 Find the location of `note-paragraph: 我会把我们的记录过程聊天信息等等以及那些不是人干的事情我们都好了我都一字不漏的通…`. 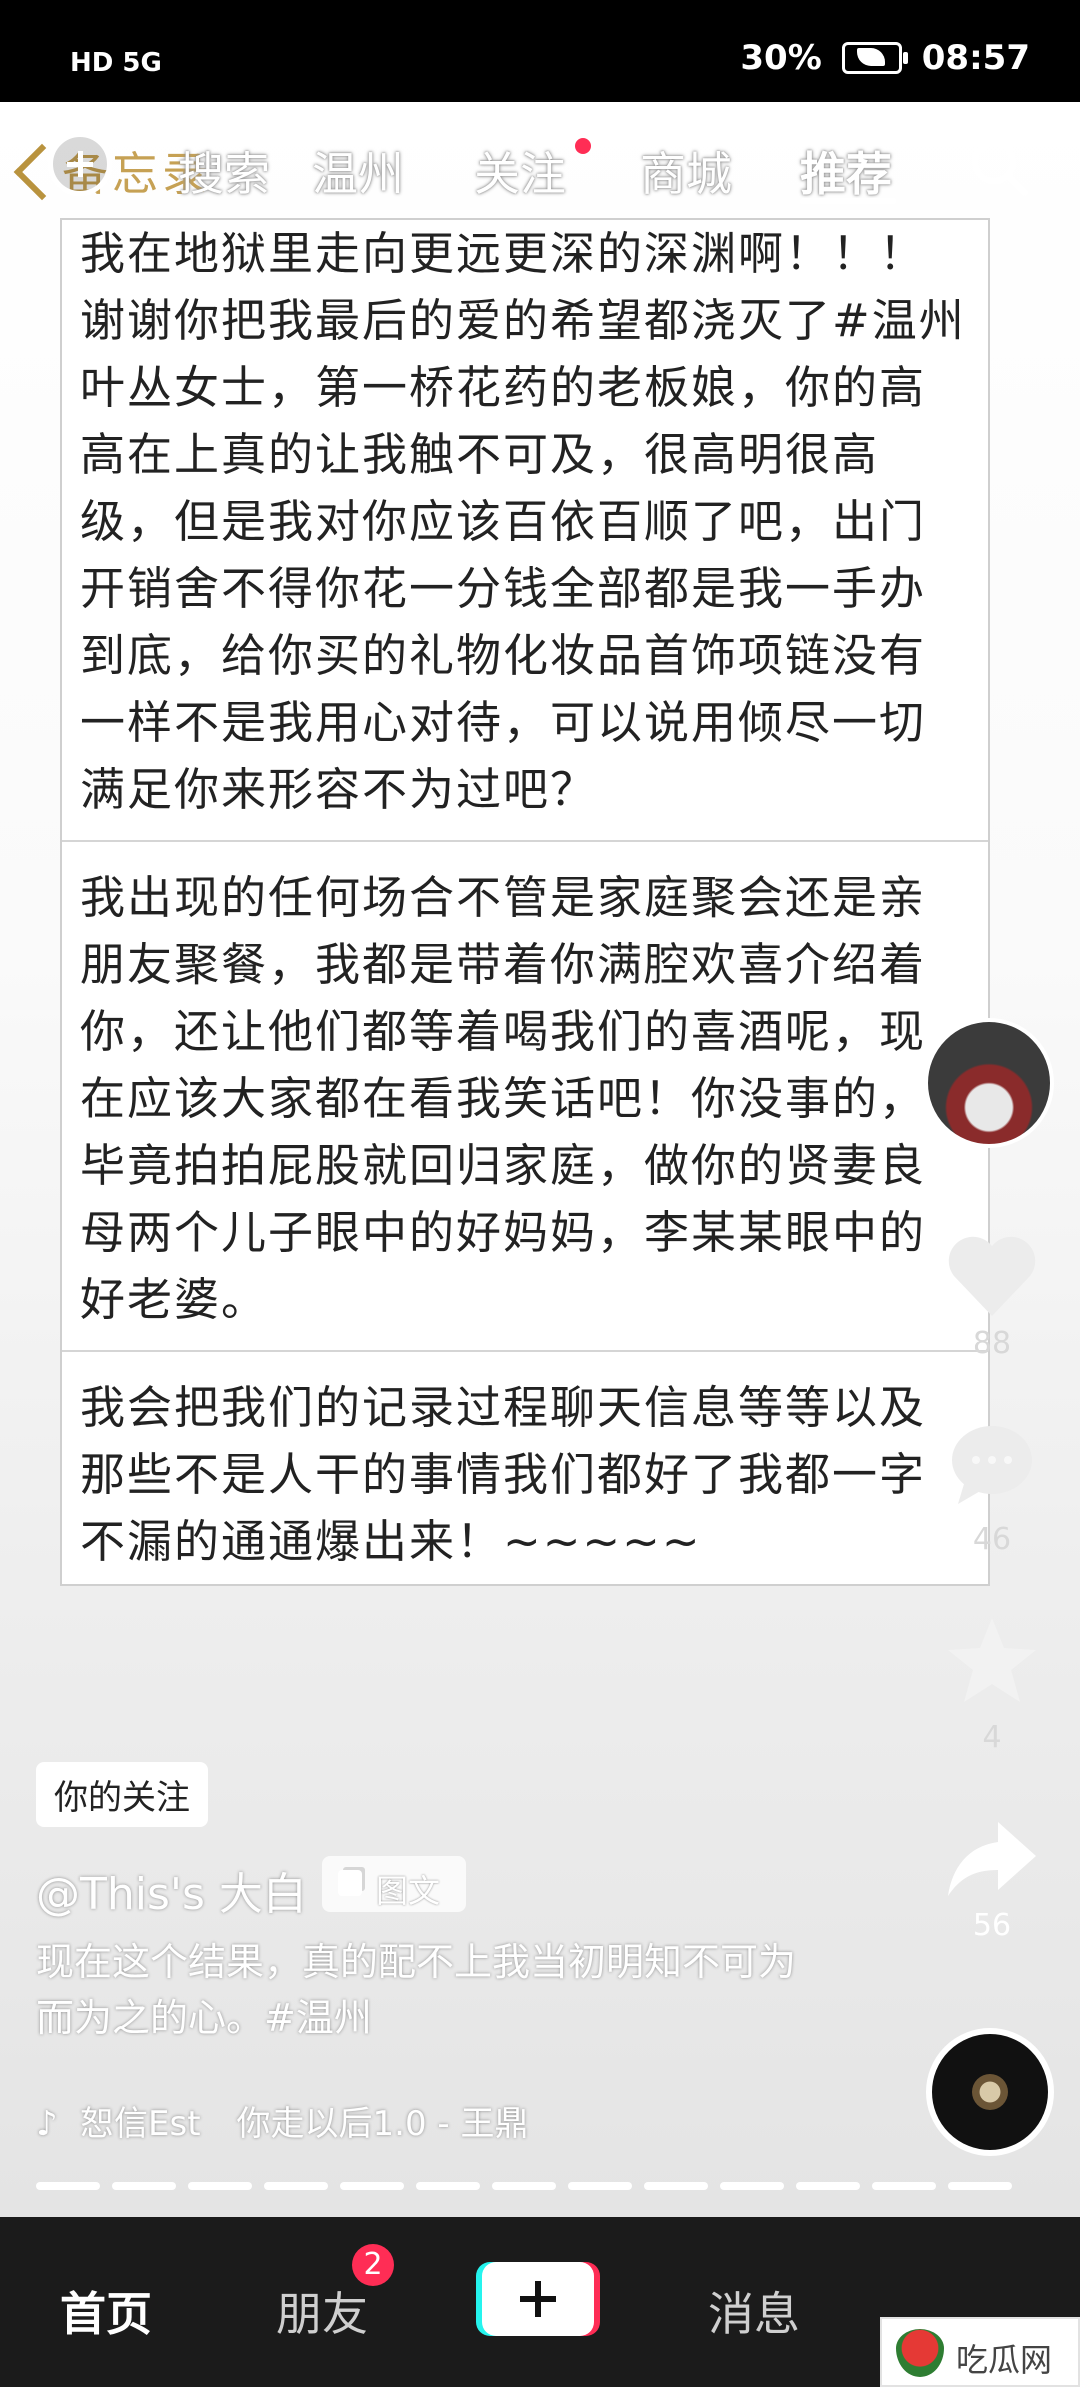

note-paragraph: 我会把我们的记录过程聊天信息等等以及那些不是人干的事情我们都好了我都一字不漏的通… is located at coordinates (525, 1468).